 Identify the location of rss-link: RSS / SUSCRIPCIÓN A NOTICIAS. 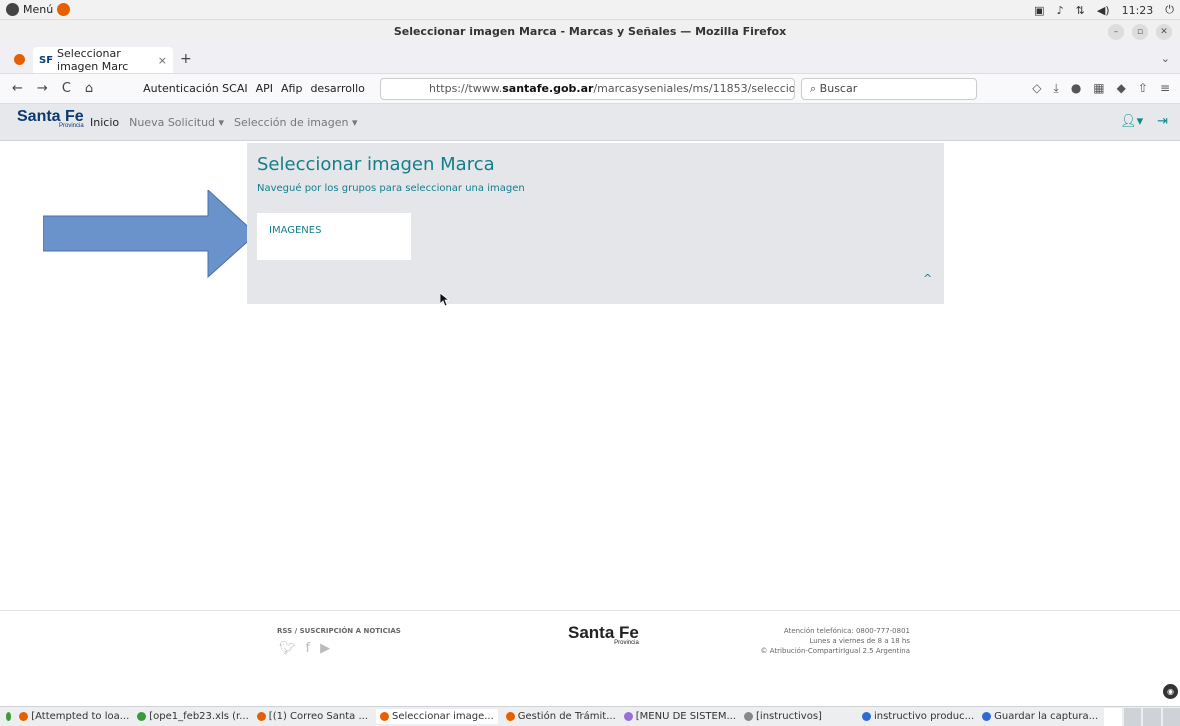
(339, 631).